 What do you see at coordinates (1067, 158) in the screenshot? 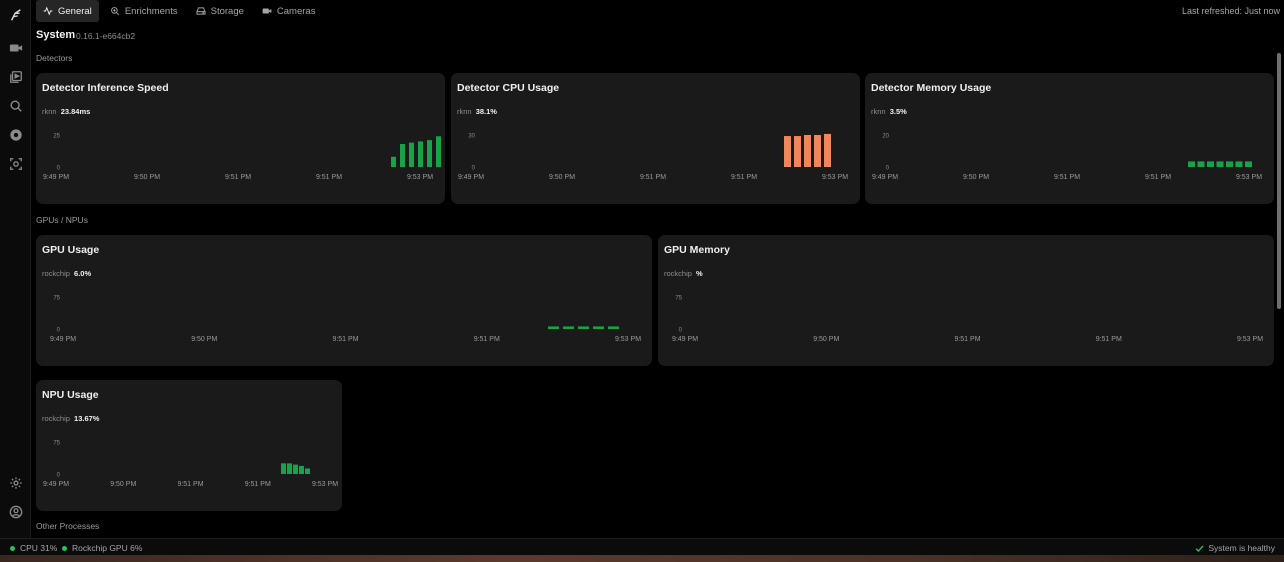
I see `memory-chart: 0 20 9:49 PM 9:50 PM 9:51 PM 9:51 PM 9:53 PM` at bounding box center [1067, 158].